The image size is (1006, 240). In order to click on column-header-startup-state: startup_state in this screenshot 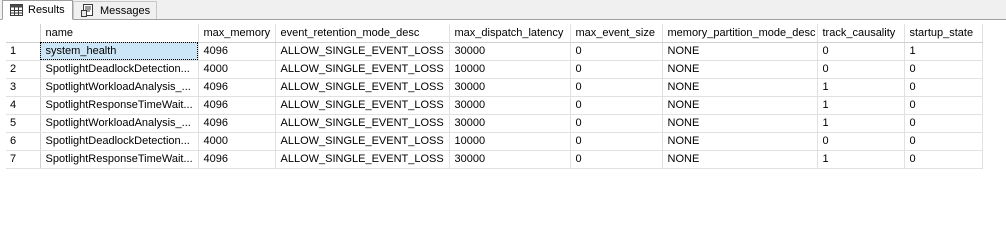, I will do `click(943, 33)`.